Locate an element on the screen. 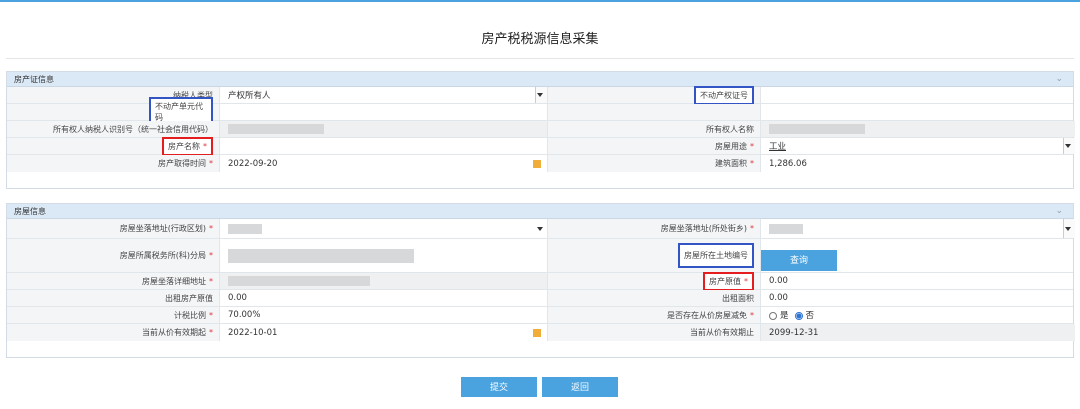 This screenshot has height=409, width=1080. building-area-label: 建筑面积 * is located at coordinates (654, 163).